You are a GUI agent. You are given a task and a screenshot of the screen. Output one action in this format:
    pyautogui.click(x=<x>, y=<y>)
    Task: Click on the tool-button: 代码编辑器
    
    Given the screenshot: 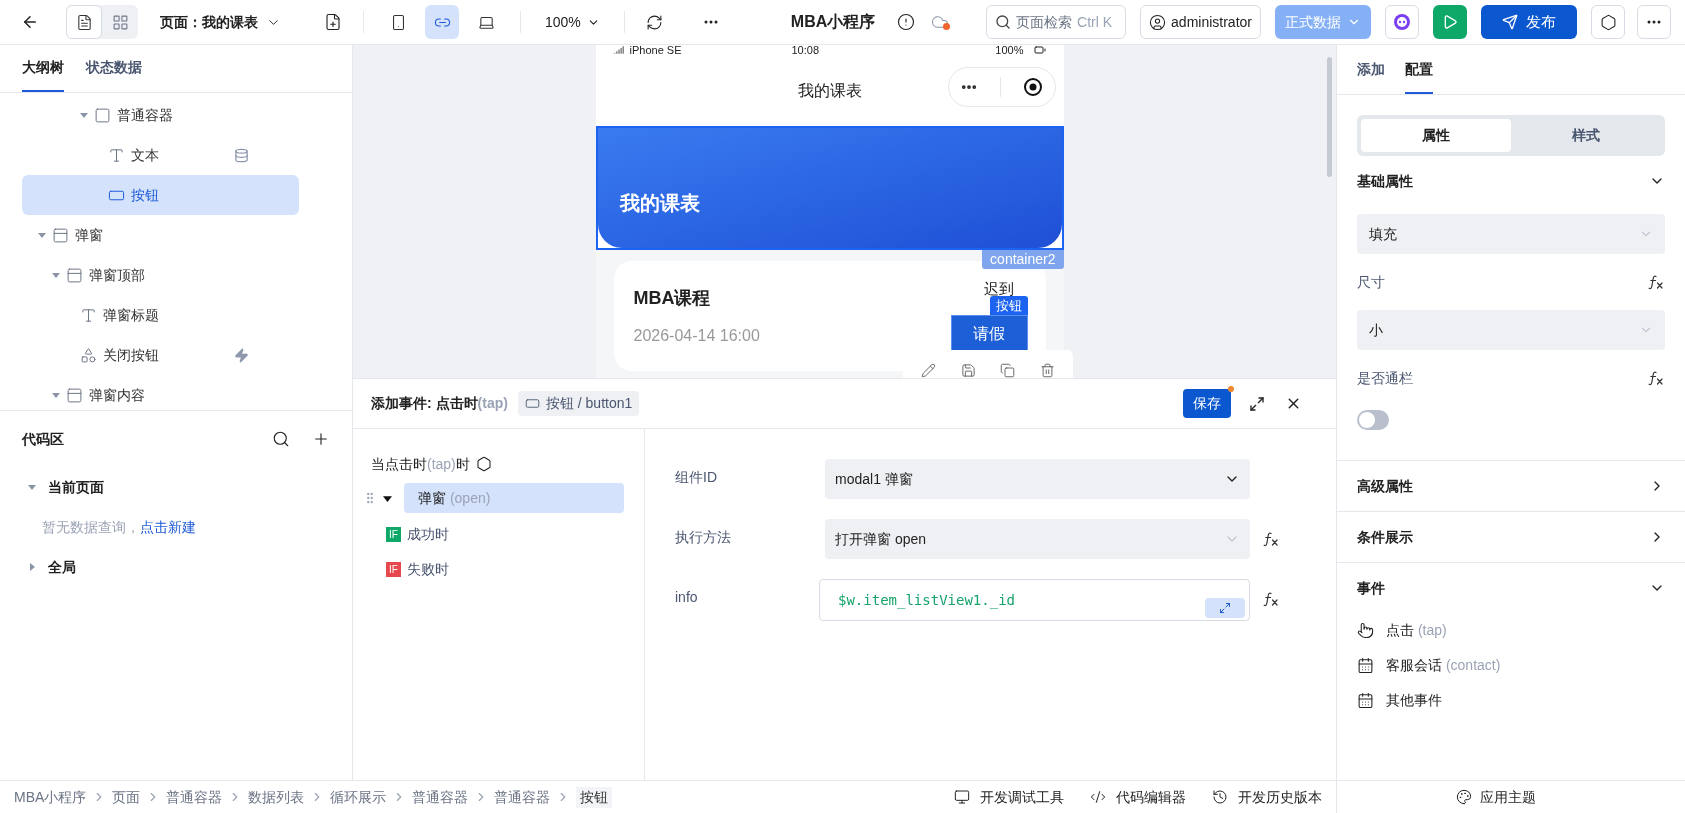 What is the action you would take?
    pyautogui.click(x=1138, y=797)
    